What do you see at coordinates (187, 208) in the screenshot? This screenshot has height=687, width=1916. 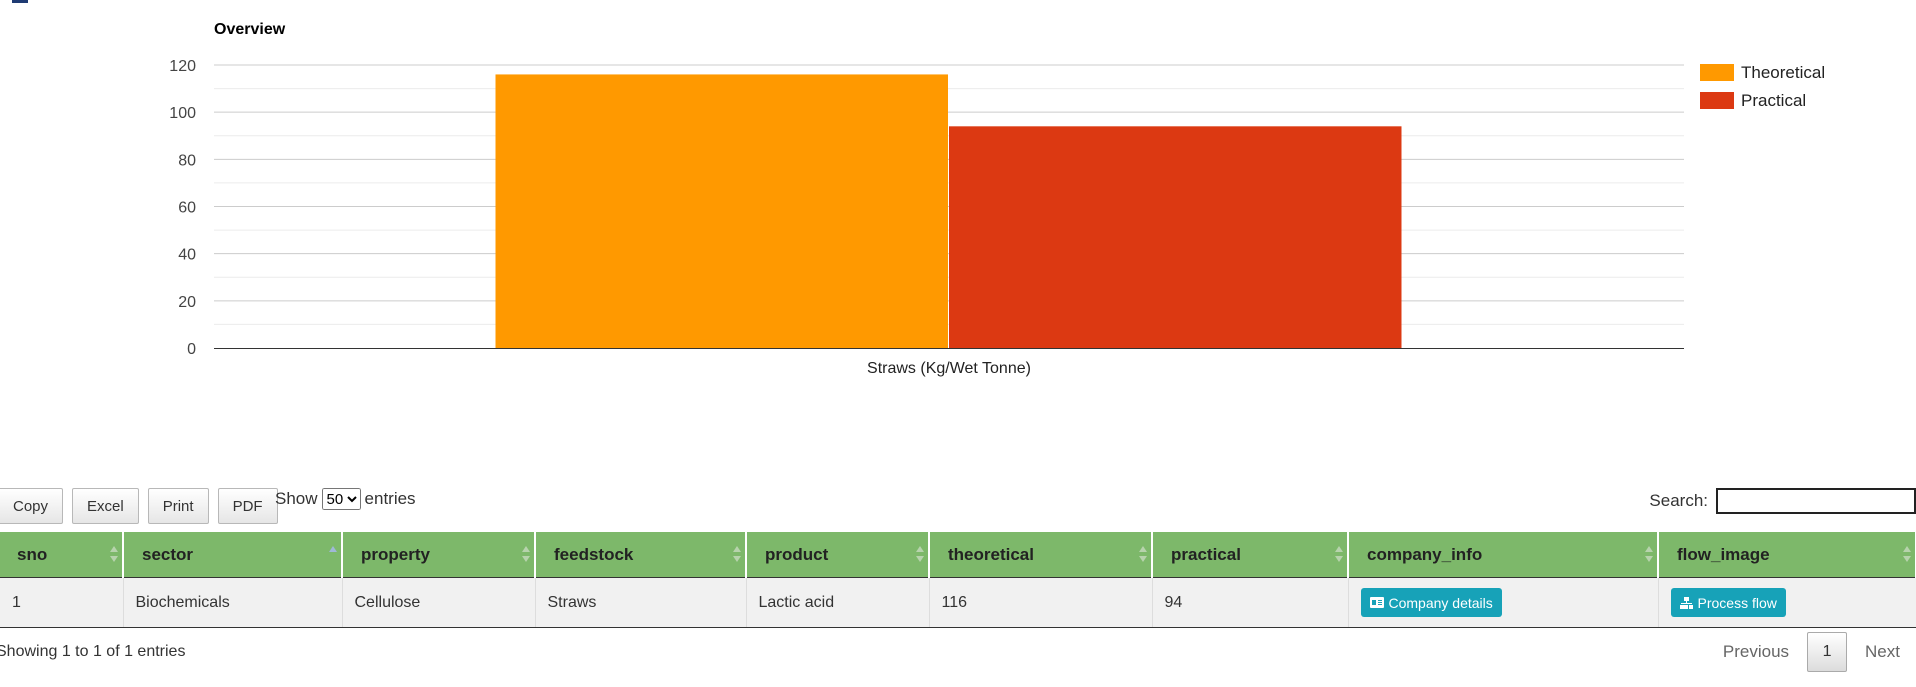 I see `y-tick-label: 60` at bounding box center [187, 208].